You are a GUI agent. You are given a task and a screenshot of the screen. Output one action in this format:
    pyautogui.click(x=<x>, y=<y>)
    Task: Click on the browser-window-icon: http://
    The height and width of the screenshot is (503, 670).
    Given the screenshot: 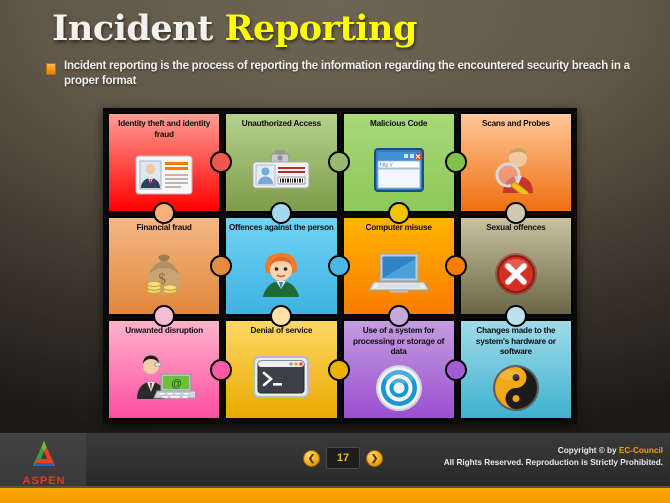 What is the action you would take?
    pyautogui.click(x=399, y=170)
    